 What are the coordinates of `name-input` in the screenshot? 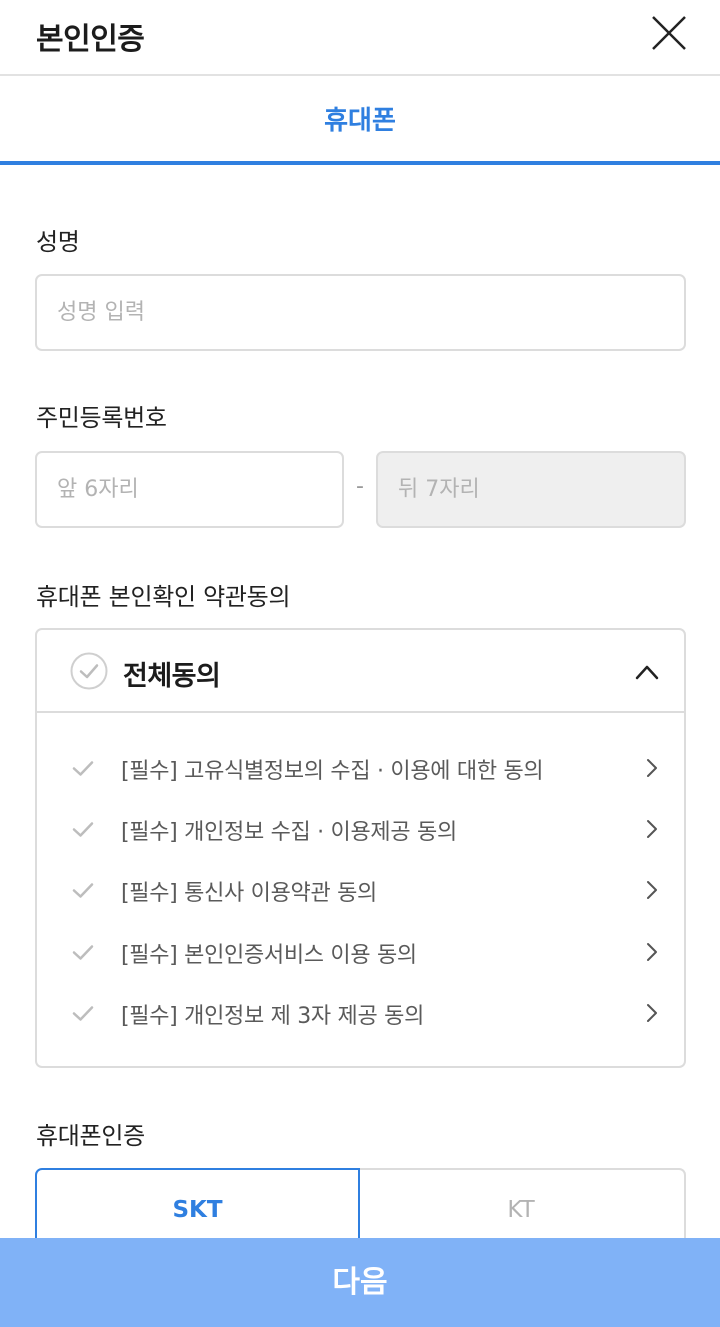 It's located at (360, 312).